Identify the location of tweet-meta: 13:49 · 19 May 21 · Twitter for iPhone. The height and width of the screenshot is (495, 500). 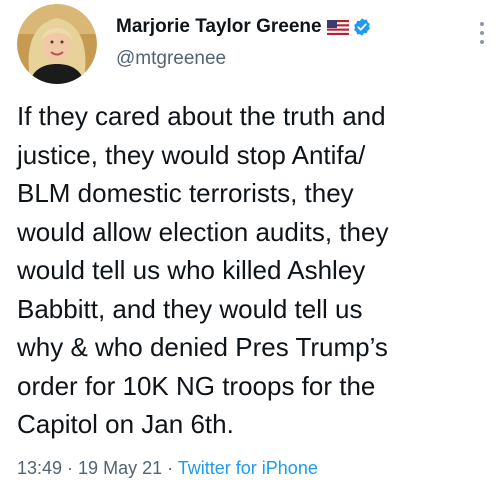
(167, 468).